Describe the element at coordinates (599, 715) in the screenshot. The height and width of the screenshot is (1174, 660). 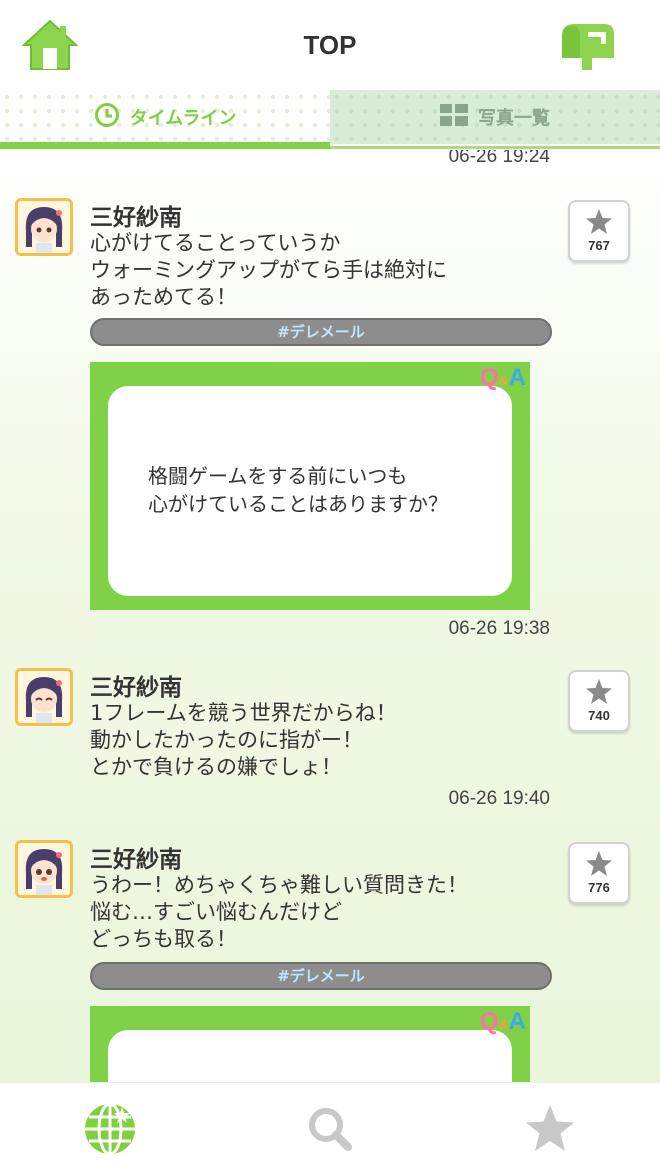
I see `favorite-count: 740` at that location.